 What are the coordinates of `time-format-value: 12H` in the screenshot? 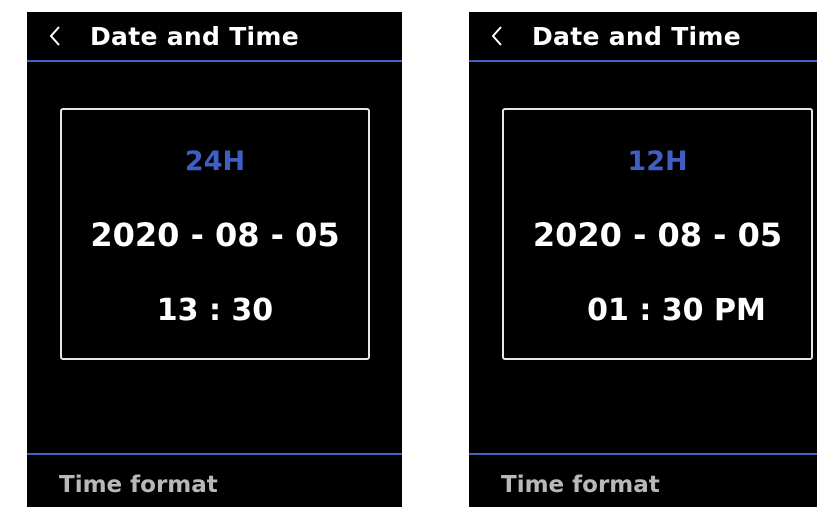 It's located at (657, 161).